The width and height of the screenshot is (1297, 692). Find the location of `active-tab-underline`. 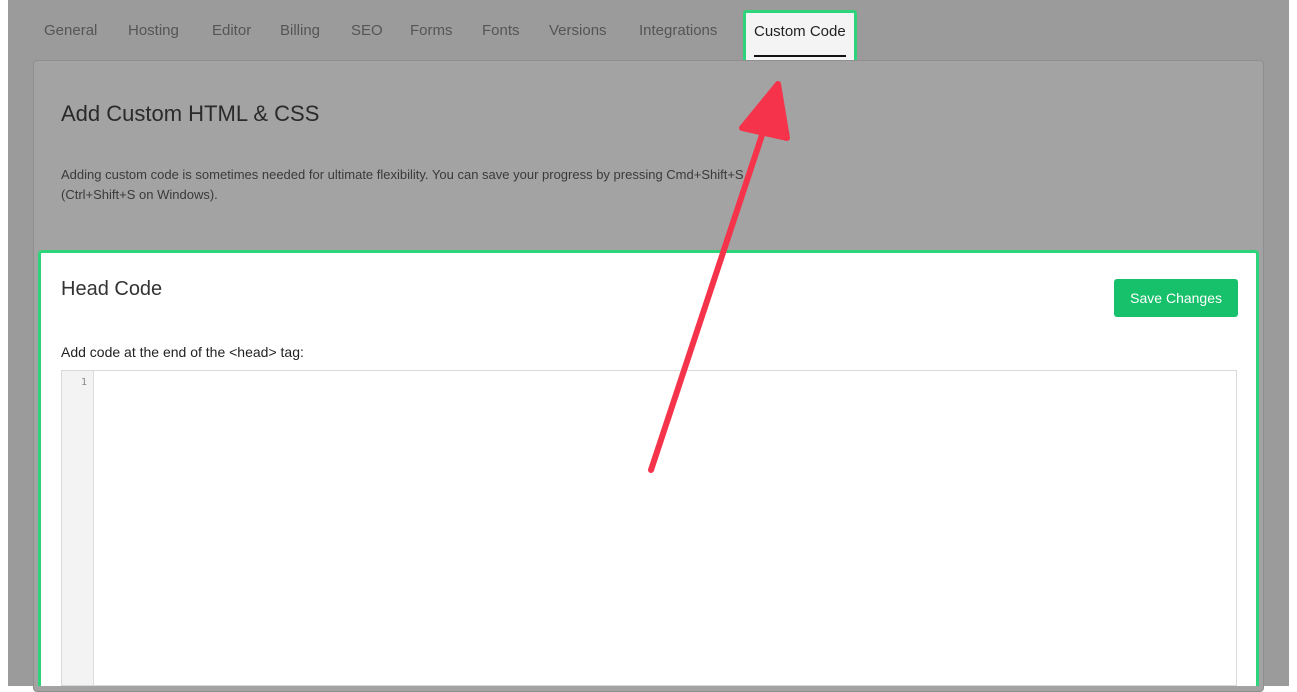

active-tab-underline is located at coordinates (800, 56).